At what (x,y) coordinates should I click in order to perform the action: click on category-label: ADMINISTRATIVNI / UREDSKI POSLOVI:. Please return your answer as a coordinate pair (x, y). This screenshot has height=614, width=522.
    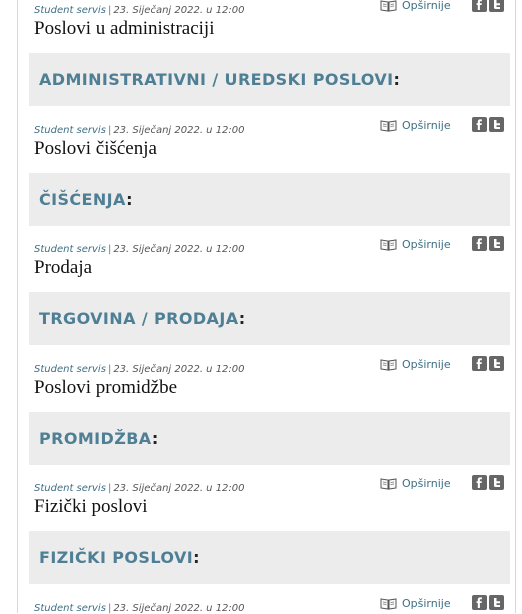
    Looking at the image, I should click on (219, 79).